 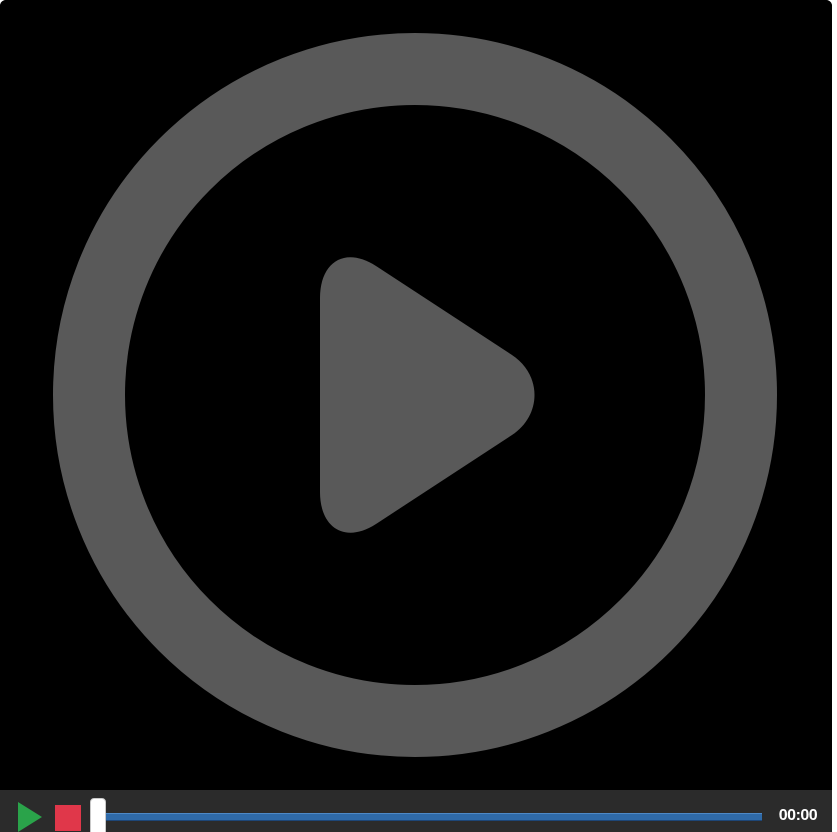 I want to click on progress-handle, so click(x=98, y=815).